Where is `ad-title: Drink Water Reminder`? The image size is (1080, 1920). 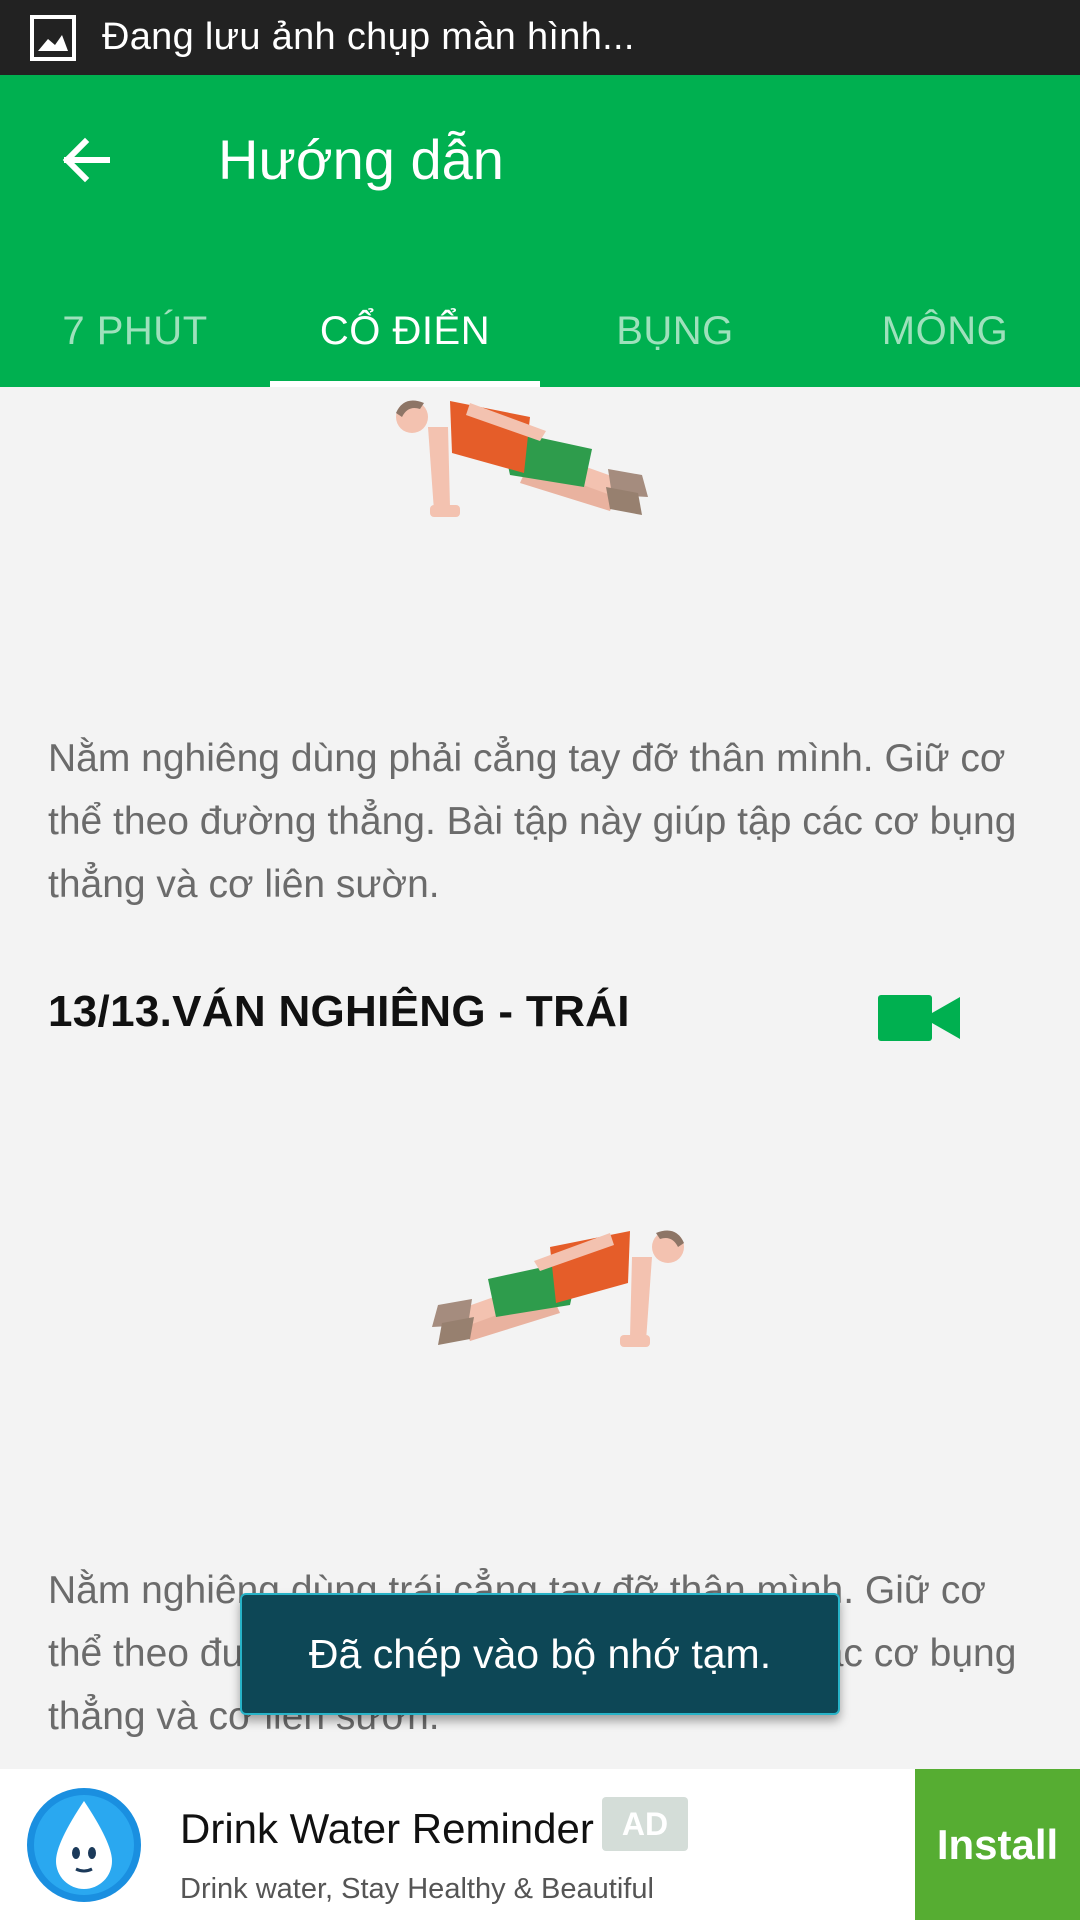 ad-title: Drink Water Reminder is located at coordinates (387, 1829).